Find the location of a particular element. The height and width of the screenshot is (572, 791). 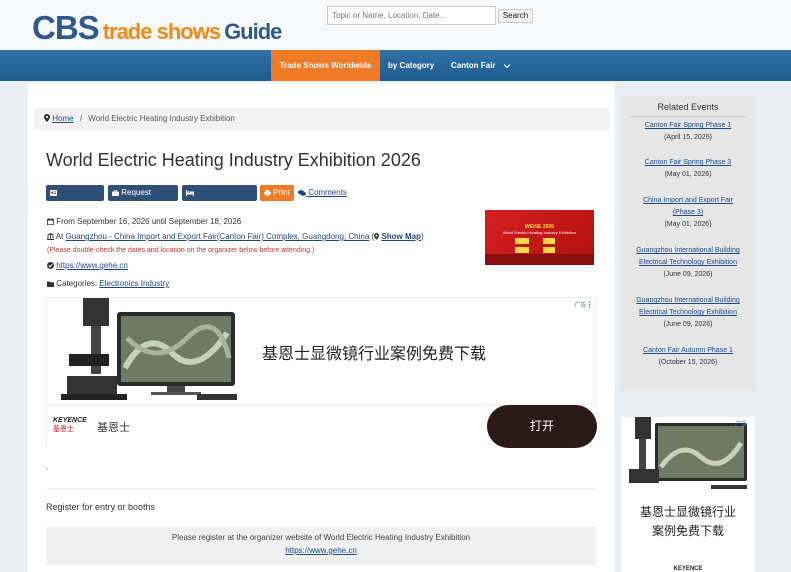

related-event-link: Canton Fair Spring Phase 3 is located at coordinates (688, 162).